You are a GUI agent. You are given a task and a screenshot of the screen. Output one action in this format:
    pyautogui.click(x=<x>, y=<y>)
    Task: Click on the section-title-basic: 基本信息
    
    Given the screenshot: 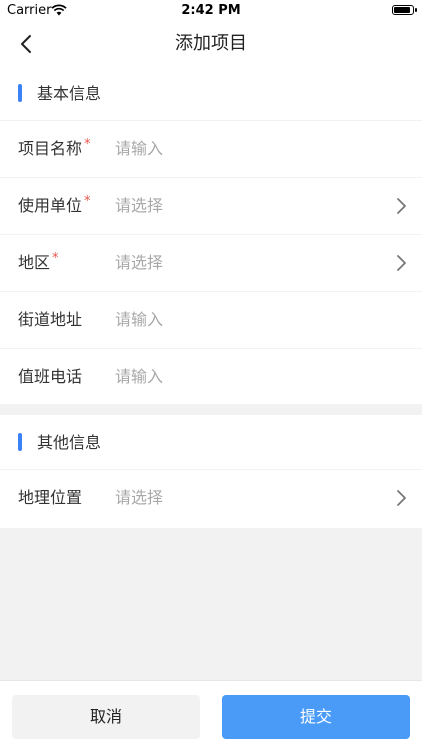 What is the action you would take?
    pyautogui.click(x=69, y=93)
    